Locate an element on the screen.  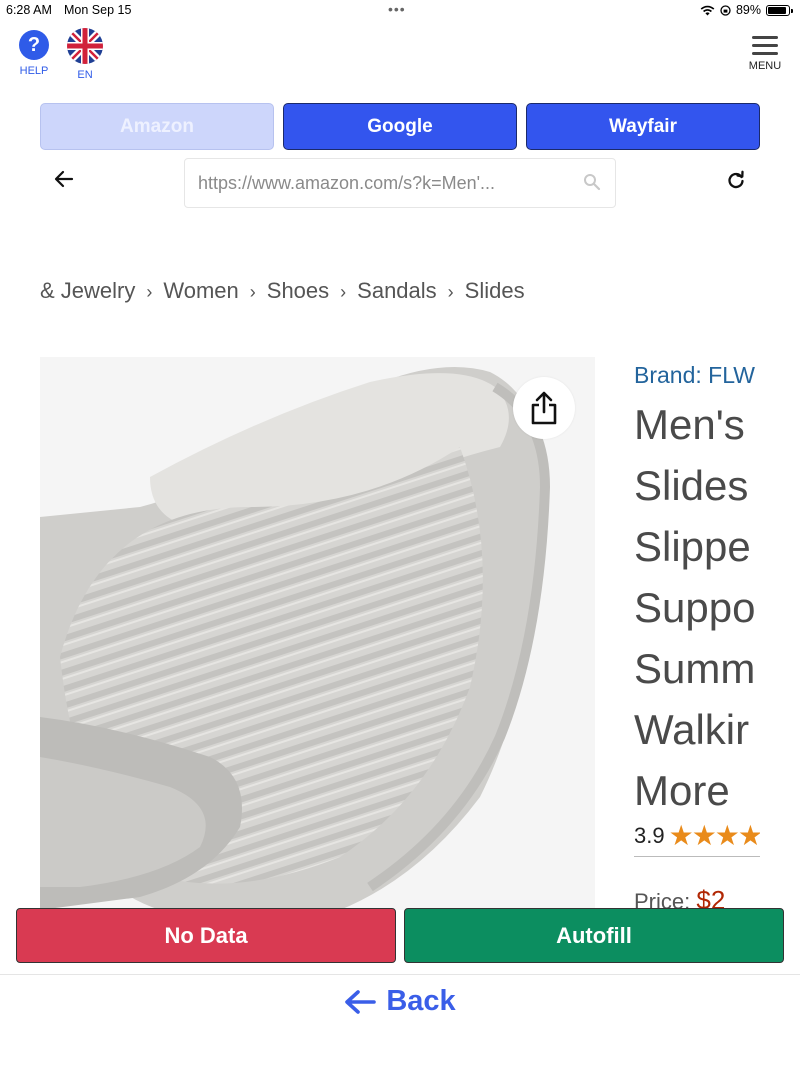
status-bar: 6:28 AM Mon Sep 15 ••• 89% is located at coordinates (400, 11).